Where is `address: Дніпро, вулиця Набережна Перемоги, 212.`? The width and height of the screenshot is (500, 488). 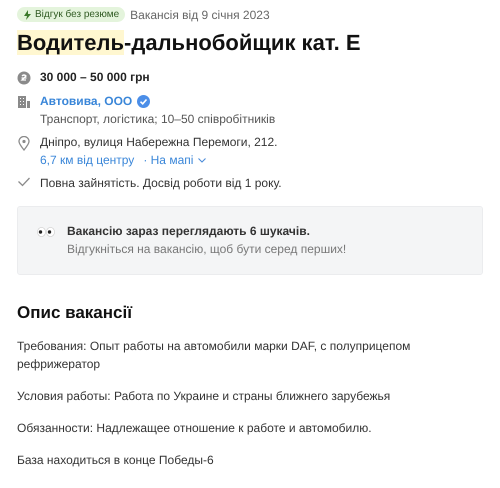 address: Дніпро, вулиця Набережна Перемоги, 212. is located at coordinates (159, 142).